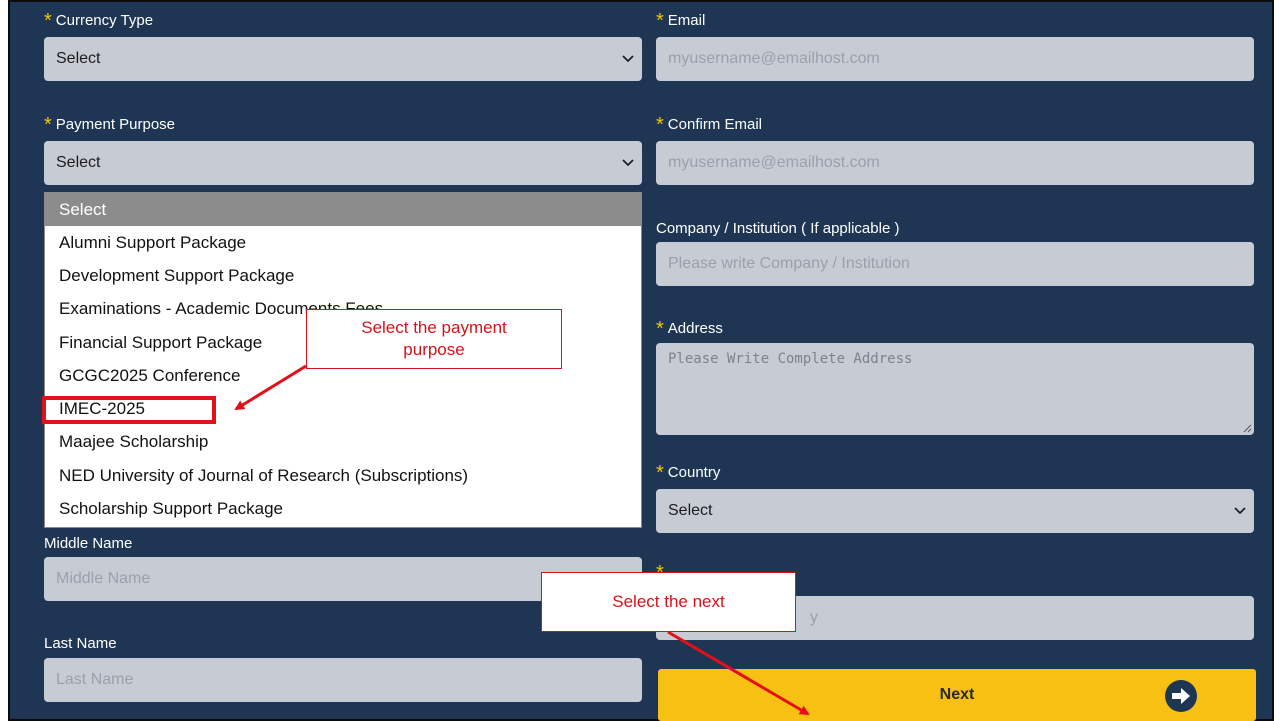 Image resolution: width=1284 pixels, height=721 pixels. I want to click on dropdown-option: Alumni Support Package, so click(343, 242).